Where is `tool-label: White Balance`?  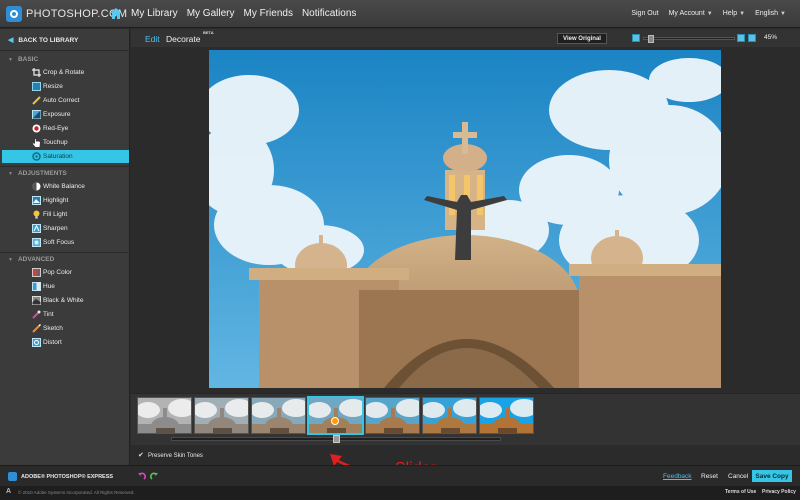
tool-label: White Balance is located at coordinates (64, 186).